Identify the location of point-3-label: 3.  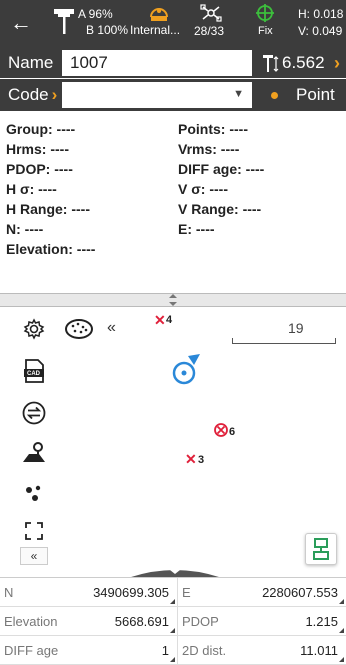
(201, 460).